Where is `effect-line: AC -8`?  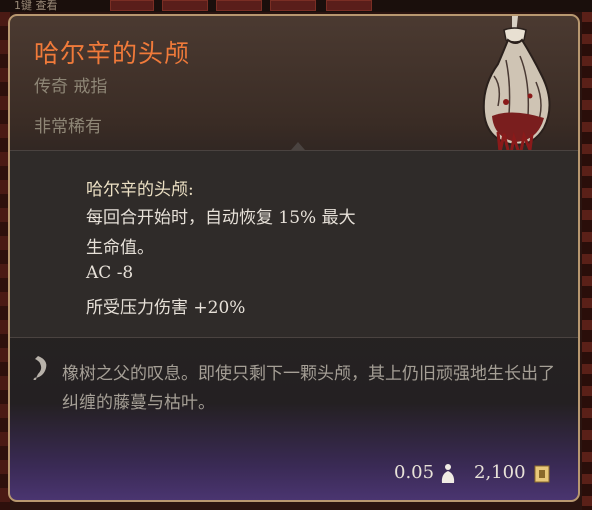 effect-line: AC -8 is located at coordinates (110, 273).